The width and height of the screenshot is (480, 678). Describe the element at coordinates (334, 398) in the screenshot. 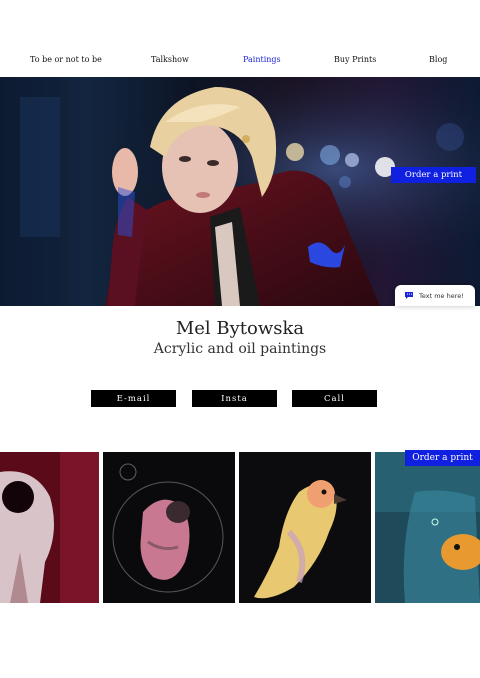

I see `call-button: Call` at that location.